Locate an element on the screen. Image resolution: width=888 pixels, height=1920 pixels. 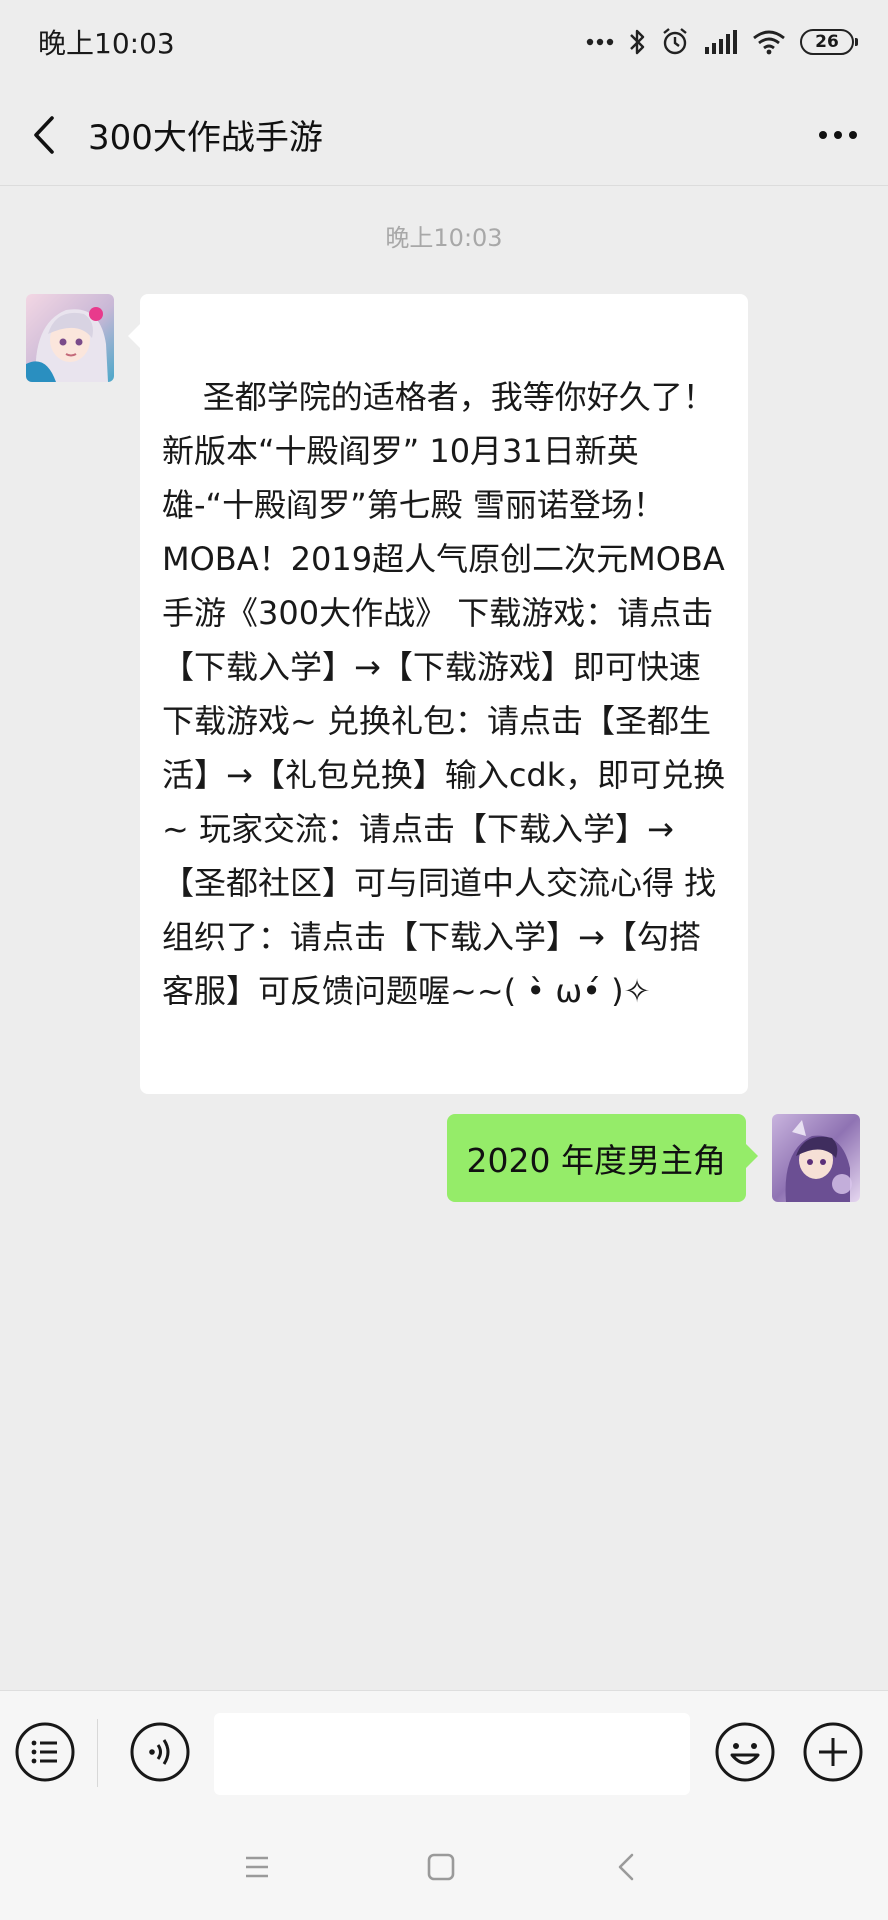
status-bar: 晚上10:03 26 is located at coordinates (444, 42).